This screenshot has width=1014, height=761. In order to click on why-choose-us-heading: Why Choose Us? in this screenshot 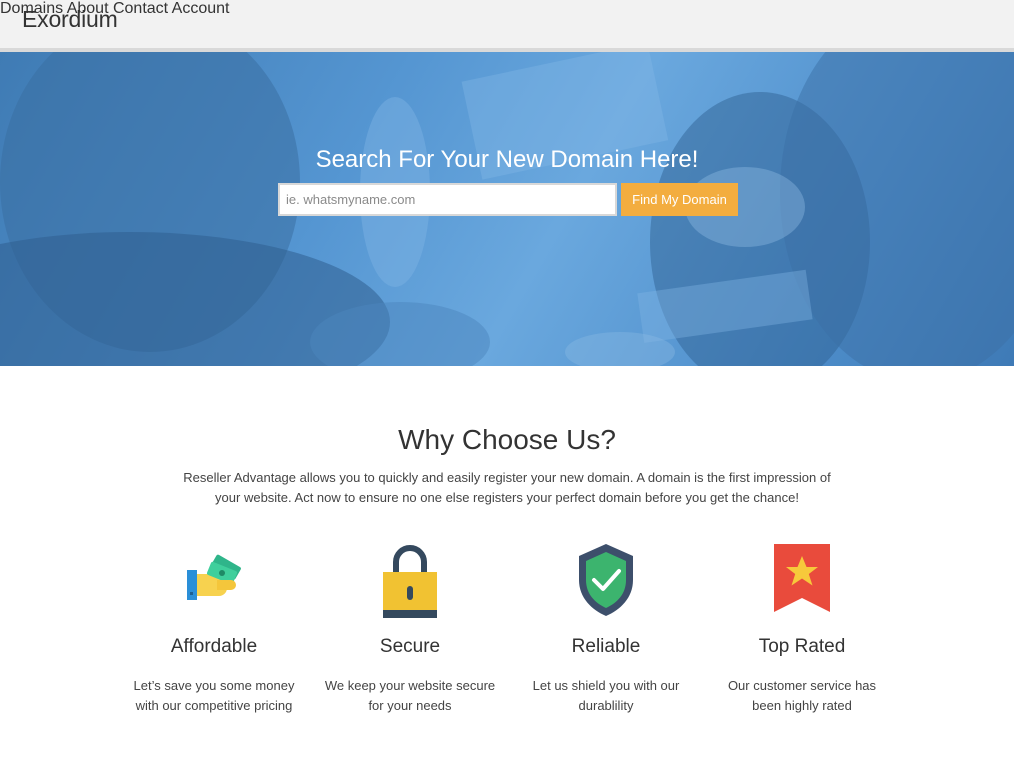, I will do `click(507, 439)`.